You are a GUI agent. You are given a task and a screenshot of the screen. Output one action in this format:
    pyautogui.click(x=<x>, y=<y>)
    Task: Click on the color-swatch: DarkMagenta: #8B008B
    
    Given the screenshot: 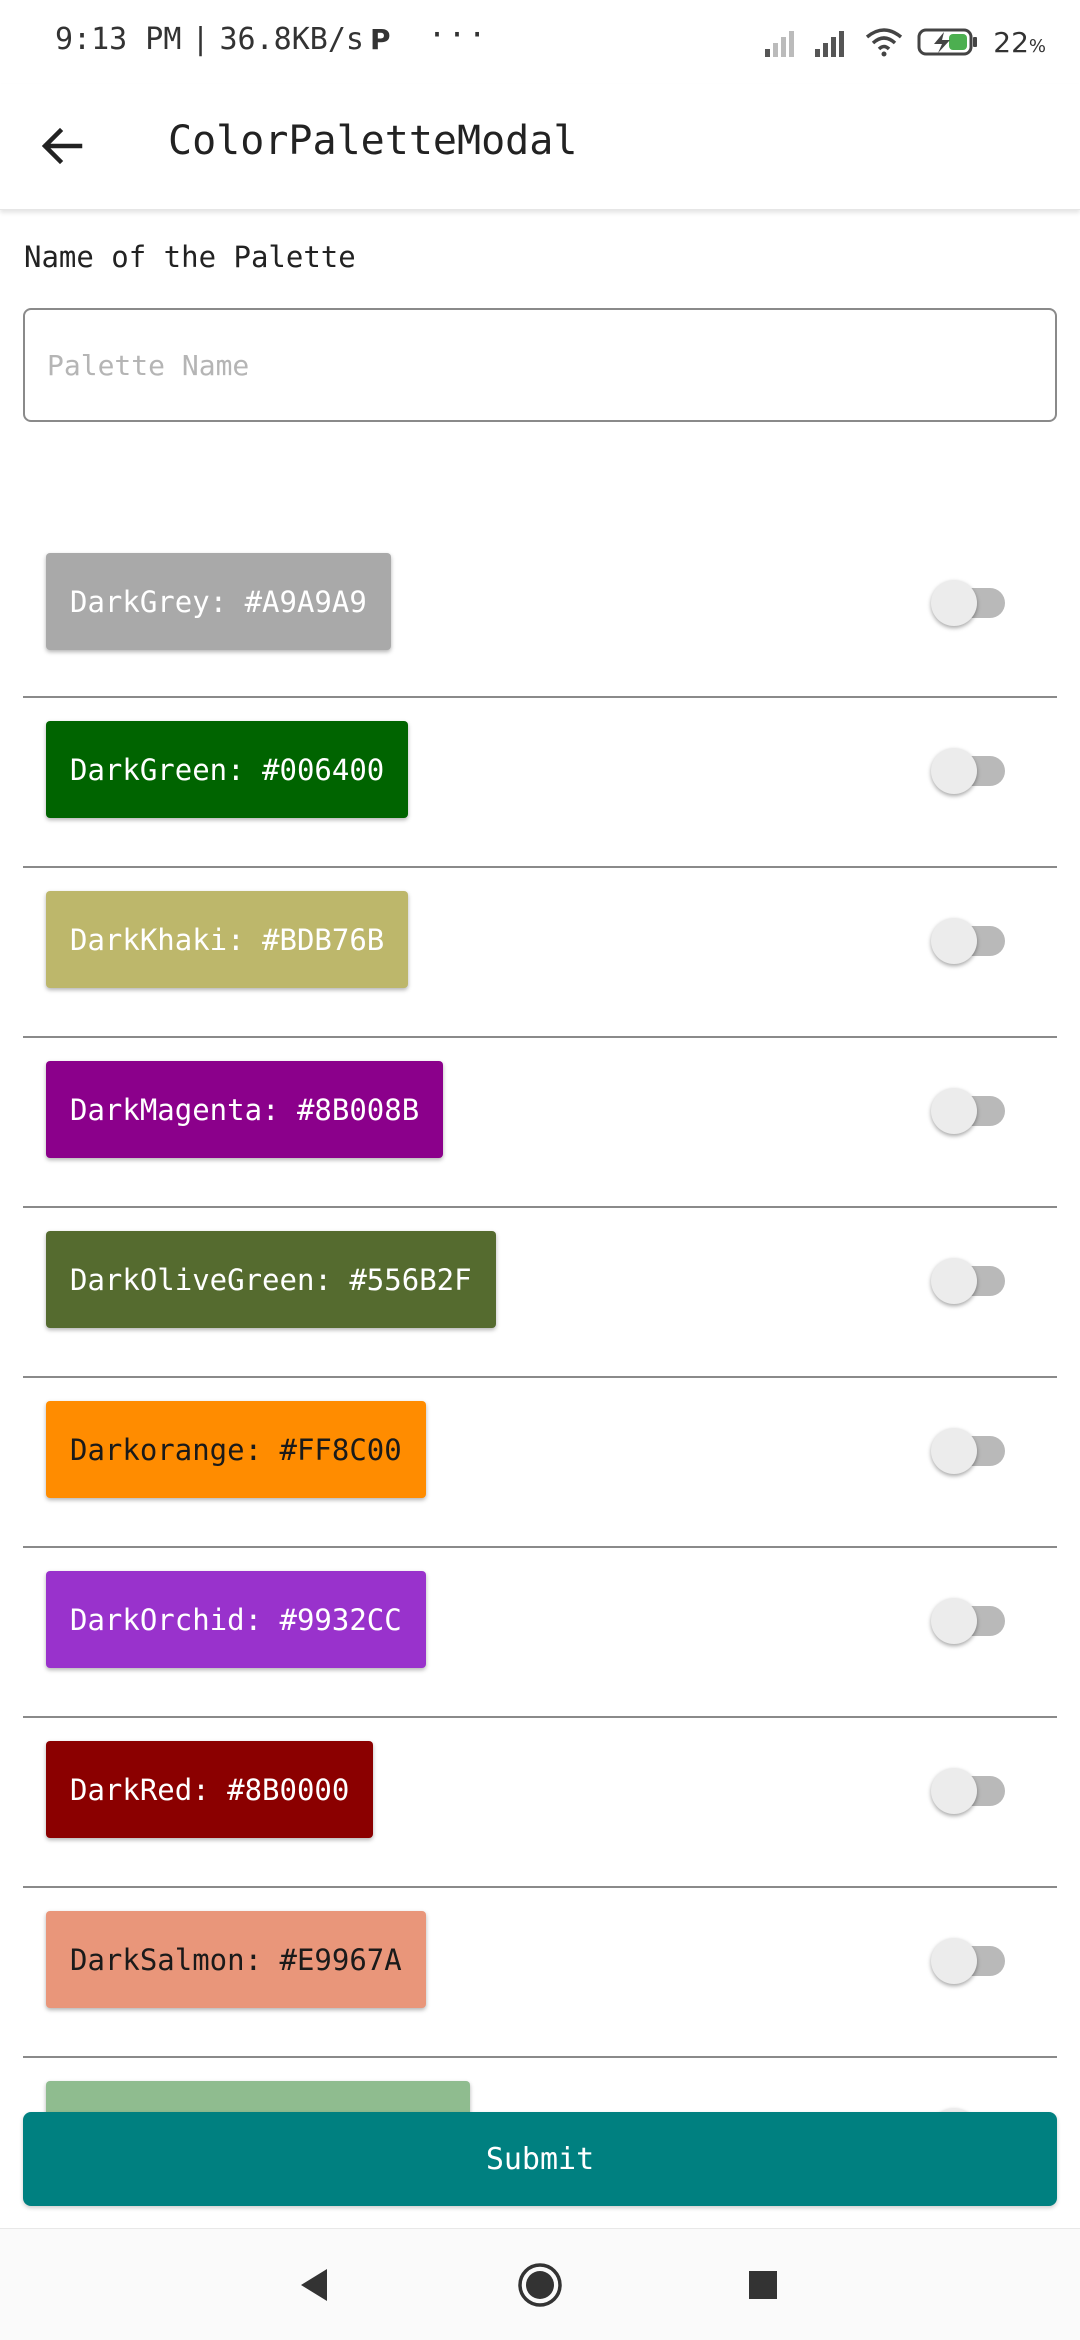 What is the action you would take?
    pyautogui.click(x=245, y=1109)
    